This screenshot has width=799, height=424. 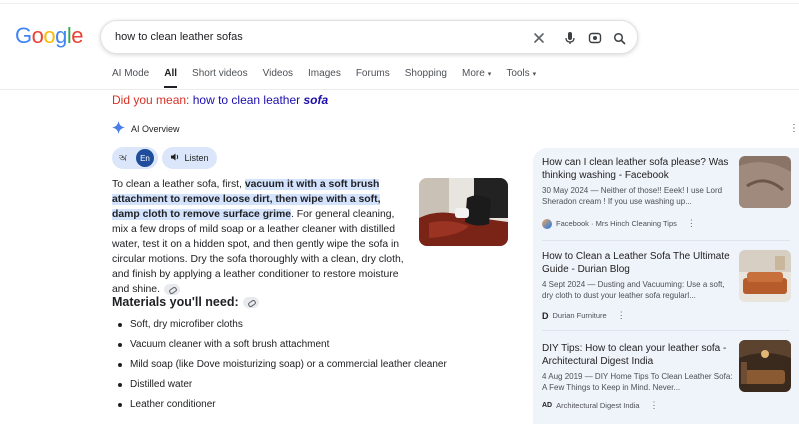 I want to click on tab-label: Shopping, so click(x=425, y=73).